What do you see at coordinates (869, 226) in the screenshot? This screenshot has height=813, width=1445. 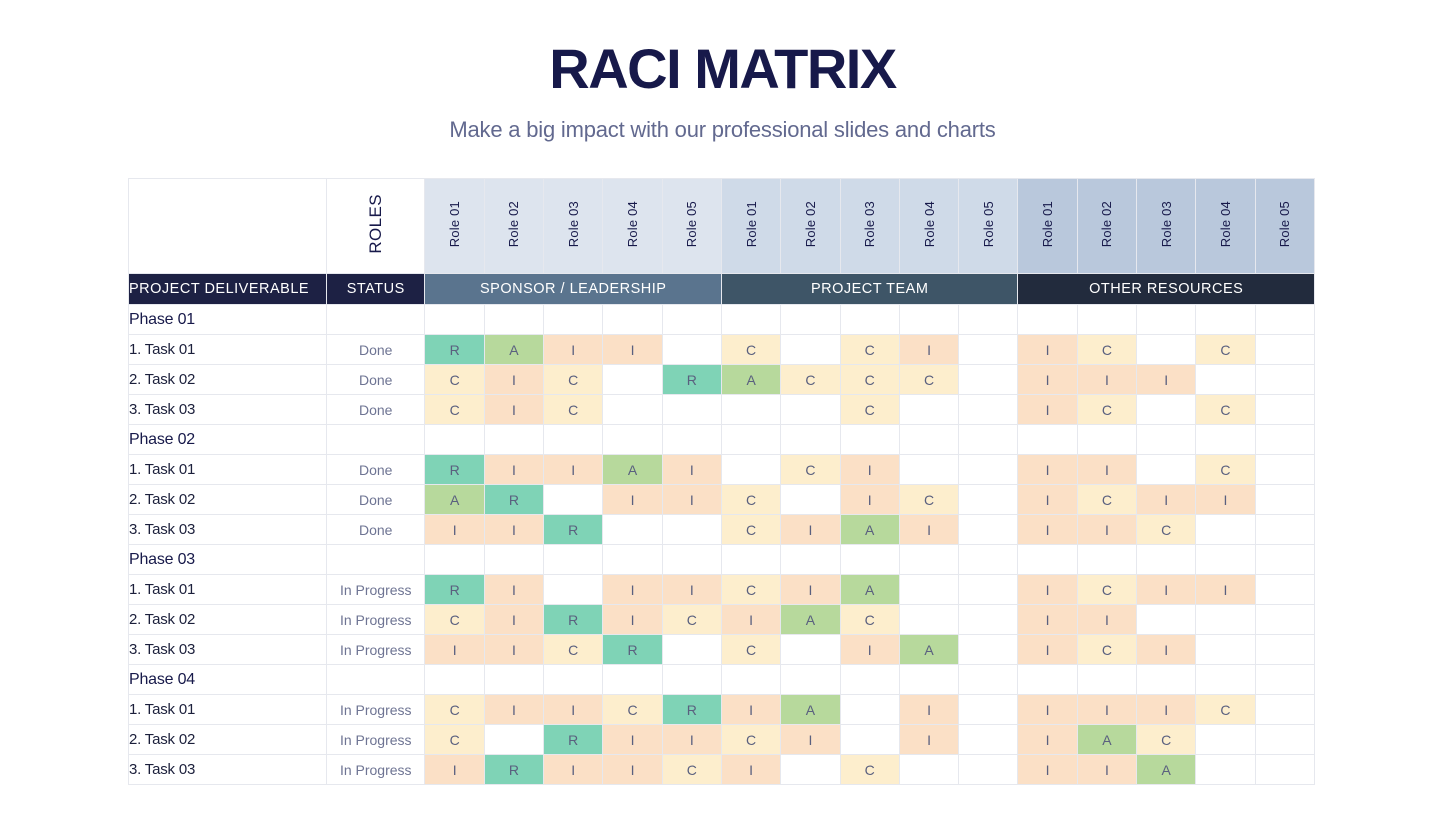 I see `role-header-team-3: Role 03` at bounding box center [869, 226].